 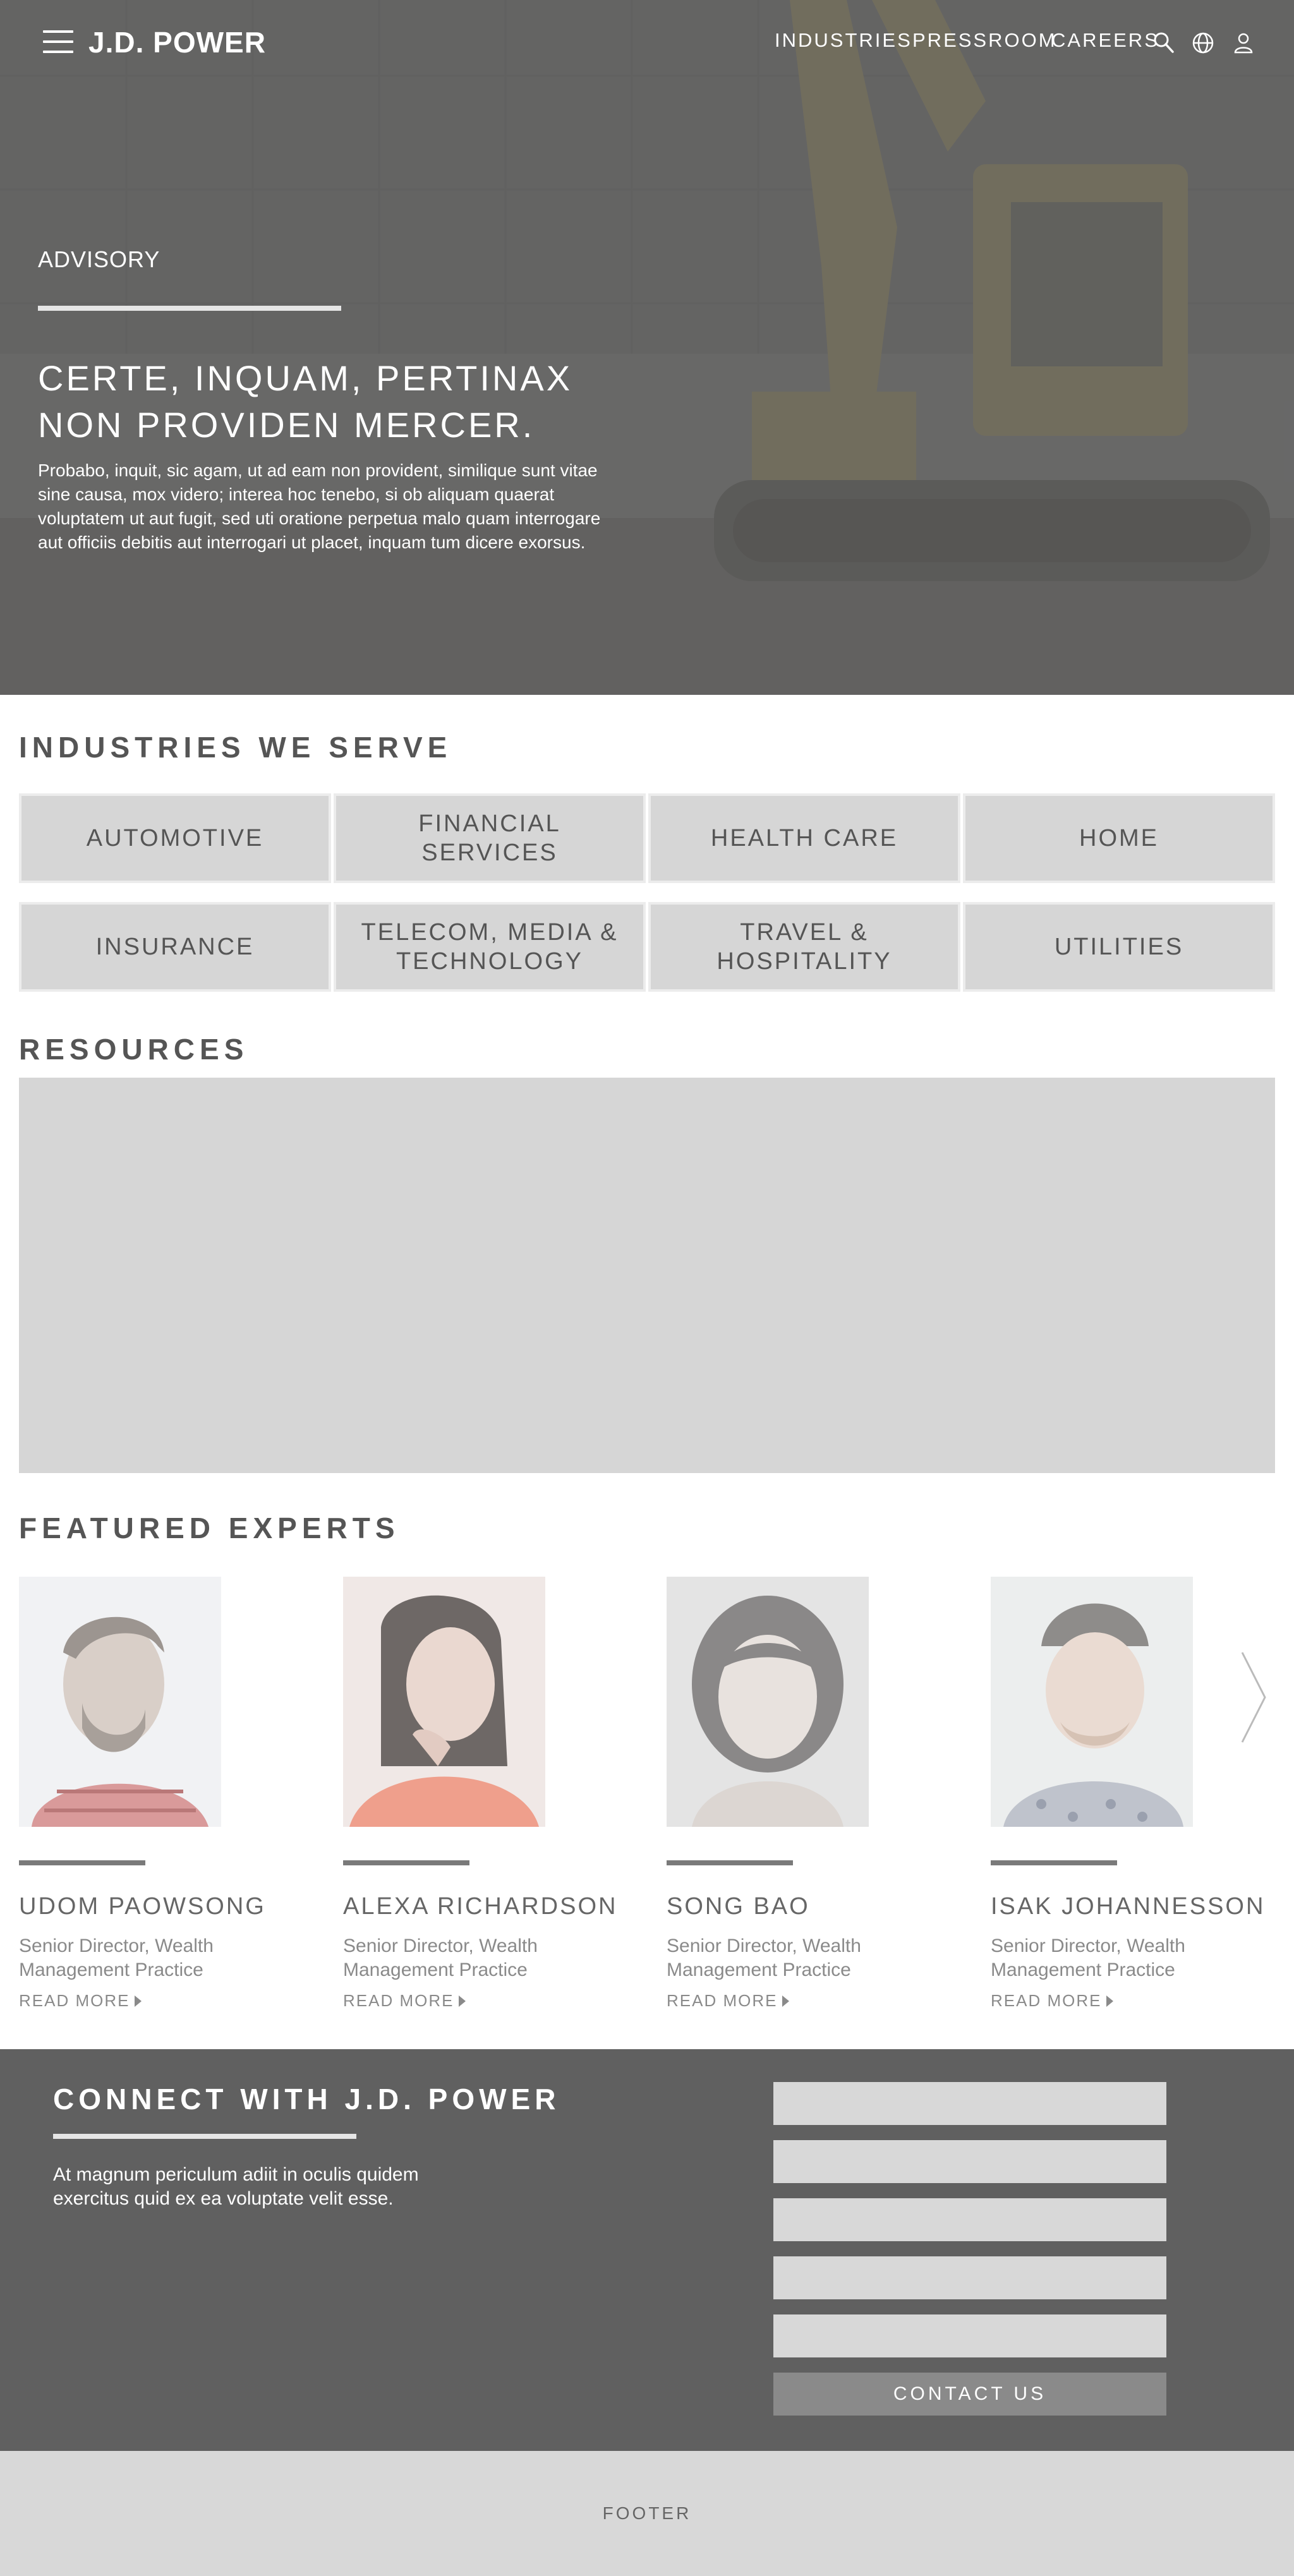 What do you see at coordinates (490, 947) in the screenshot?
I see `industry-tile-telecom-media-technology: TELECOM, MEDIA & TECHNOLOGY` at bounding box center [490, 947].